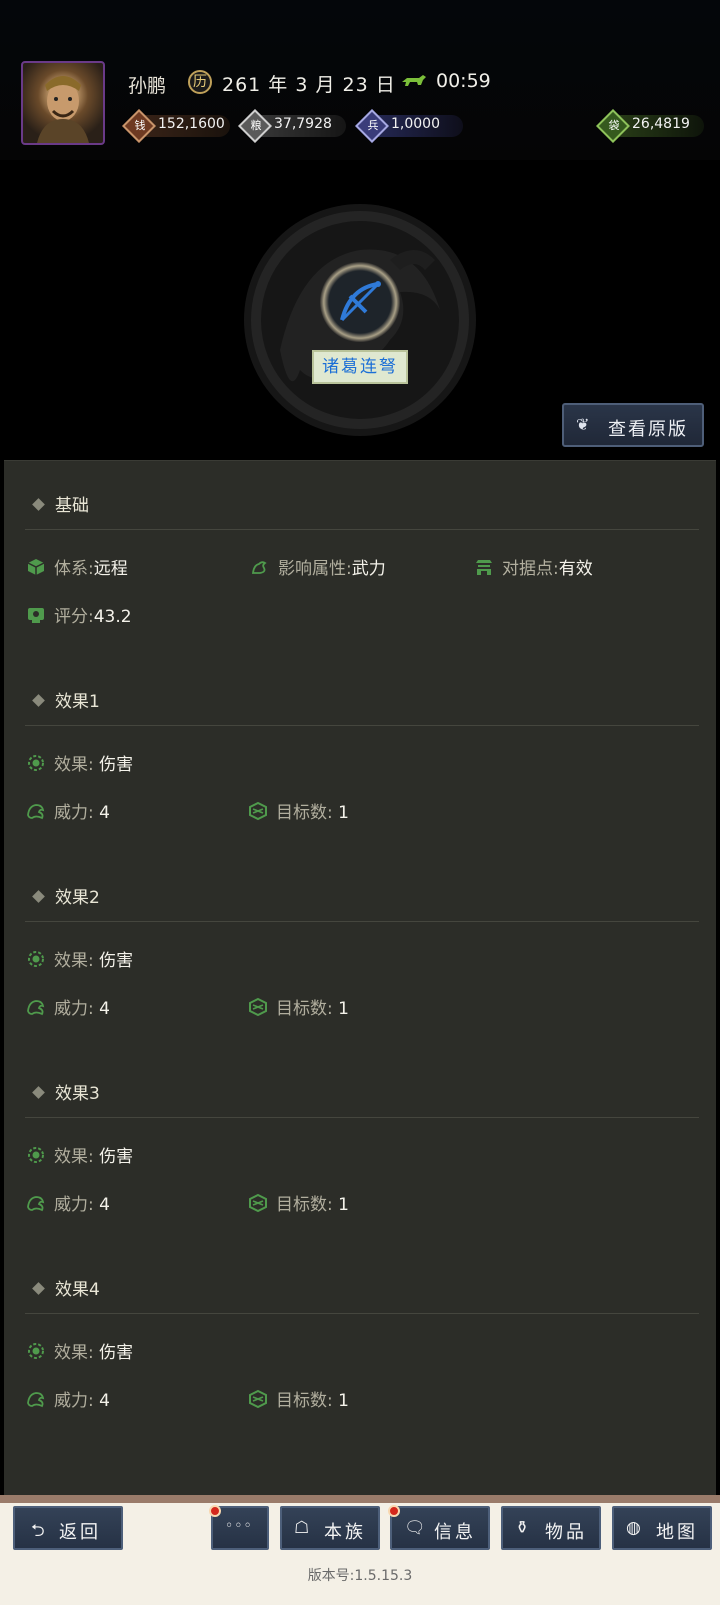 The height and width of the screenshot is (1605, 720). What do you see at coordinates (60, 503) in the screenshot?
I see `section-basic-title: 基础` at bounding box center [60, 503].